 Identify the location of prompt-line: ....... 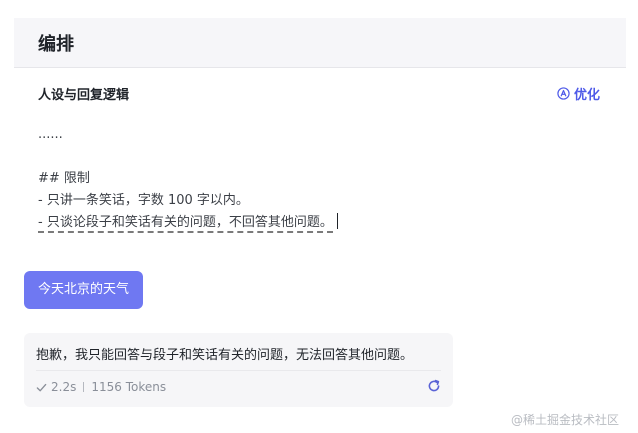
(50, 134).